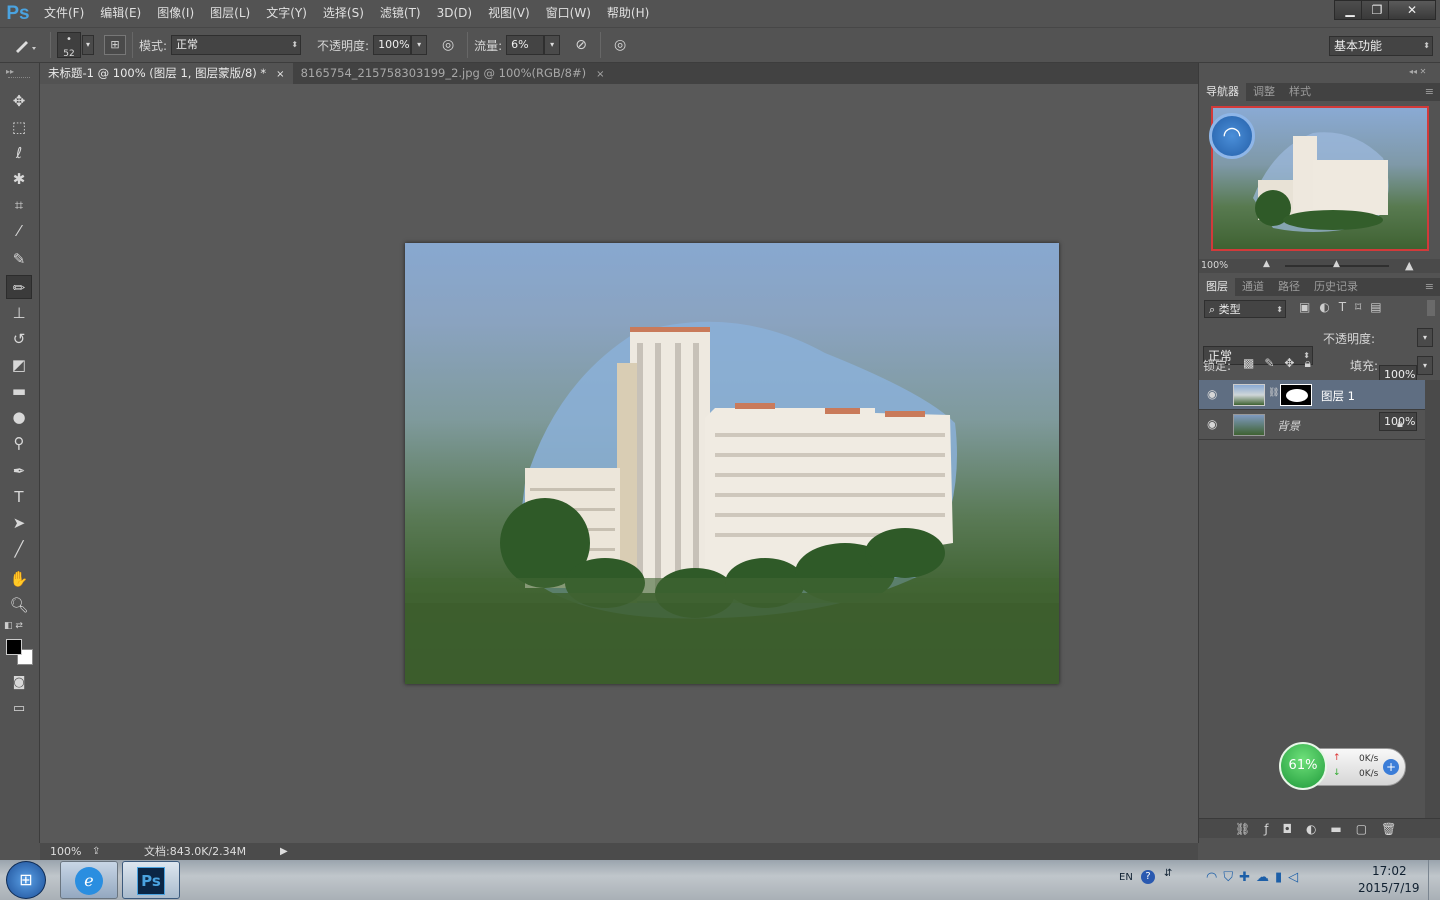 This screenshot has width=1440, height=900. What do you see at coordinates (628, 13) in the screenshot?
I see `menu-help: 帮助(H)` at bounding box center [628, 13].